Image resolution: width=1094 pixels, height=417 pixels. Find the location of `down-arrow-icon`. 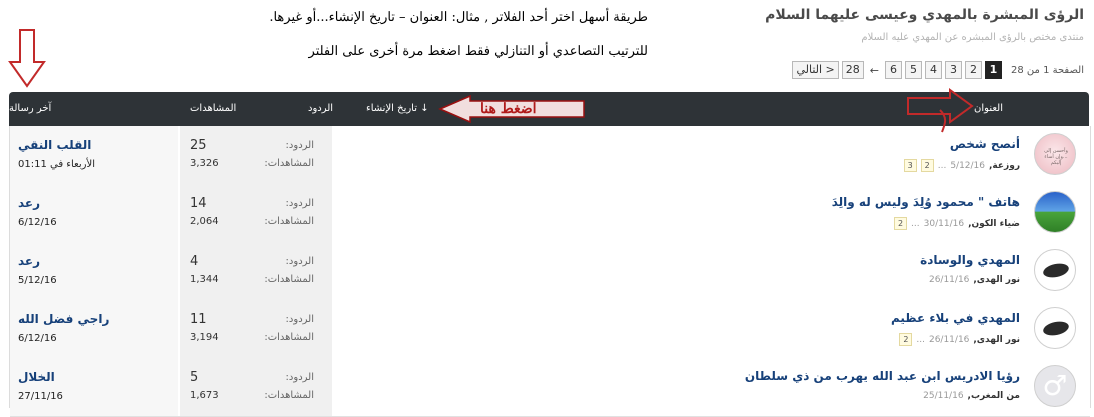

down-arrow-icon is located at coordinates (27, 58).